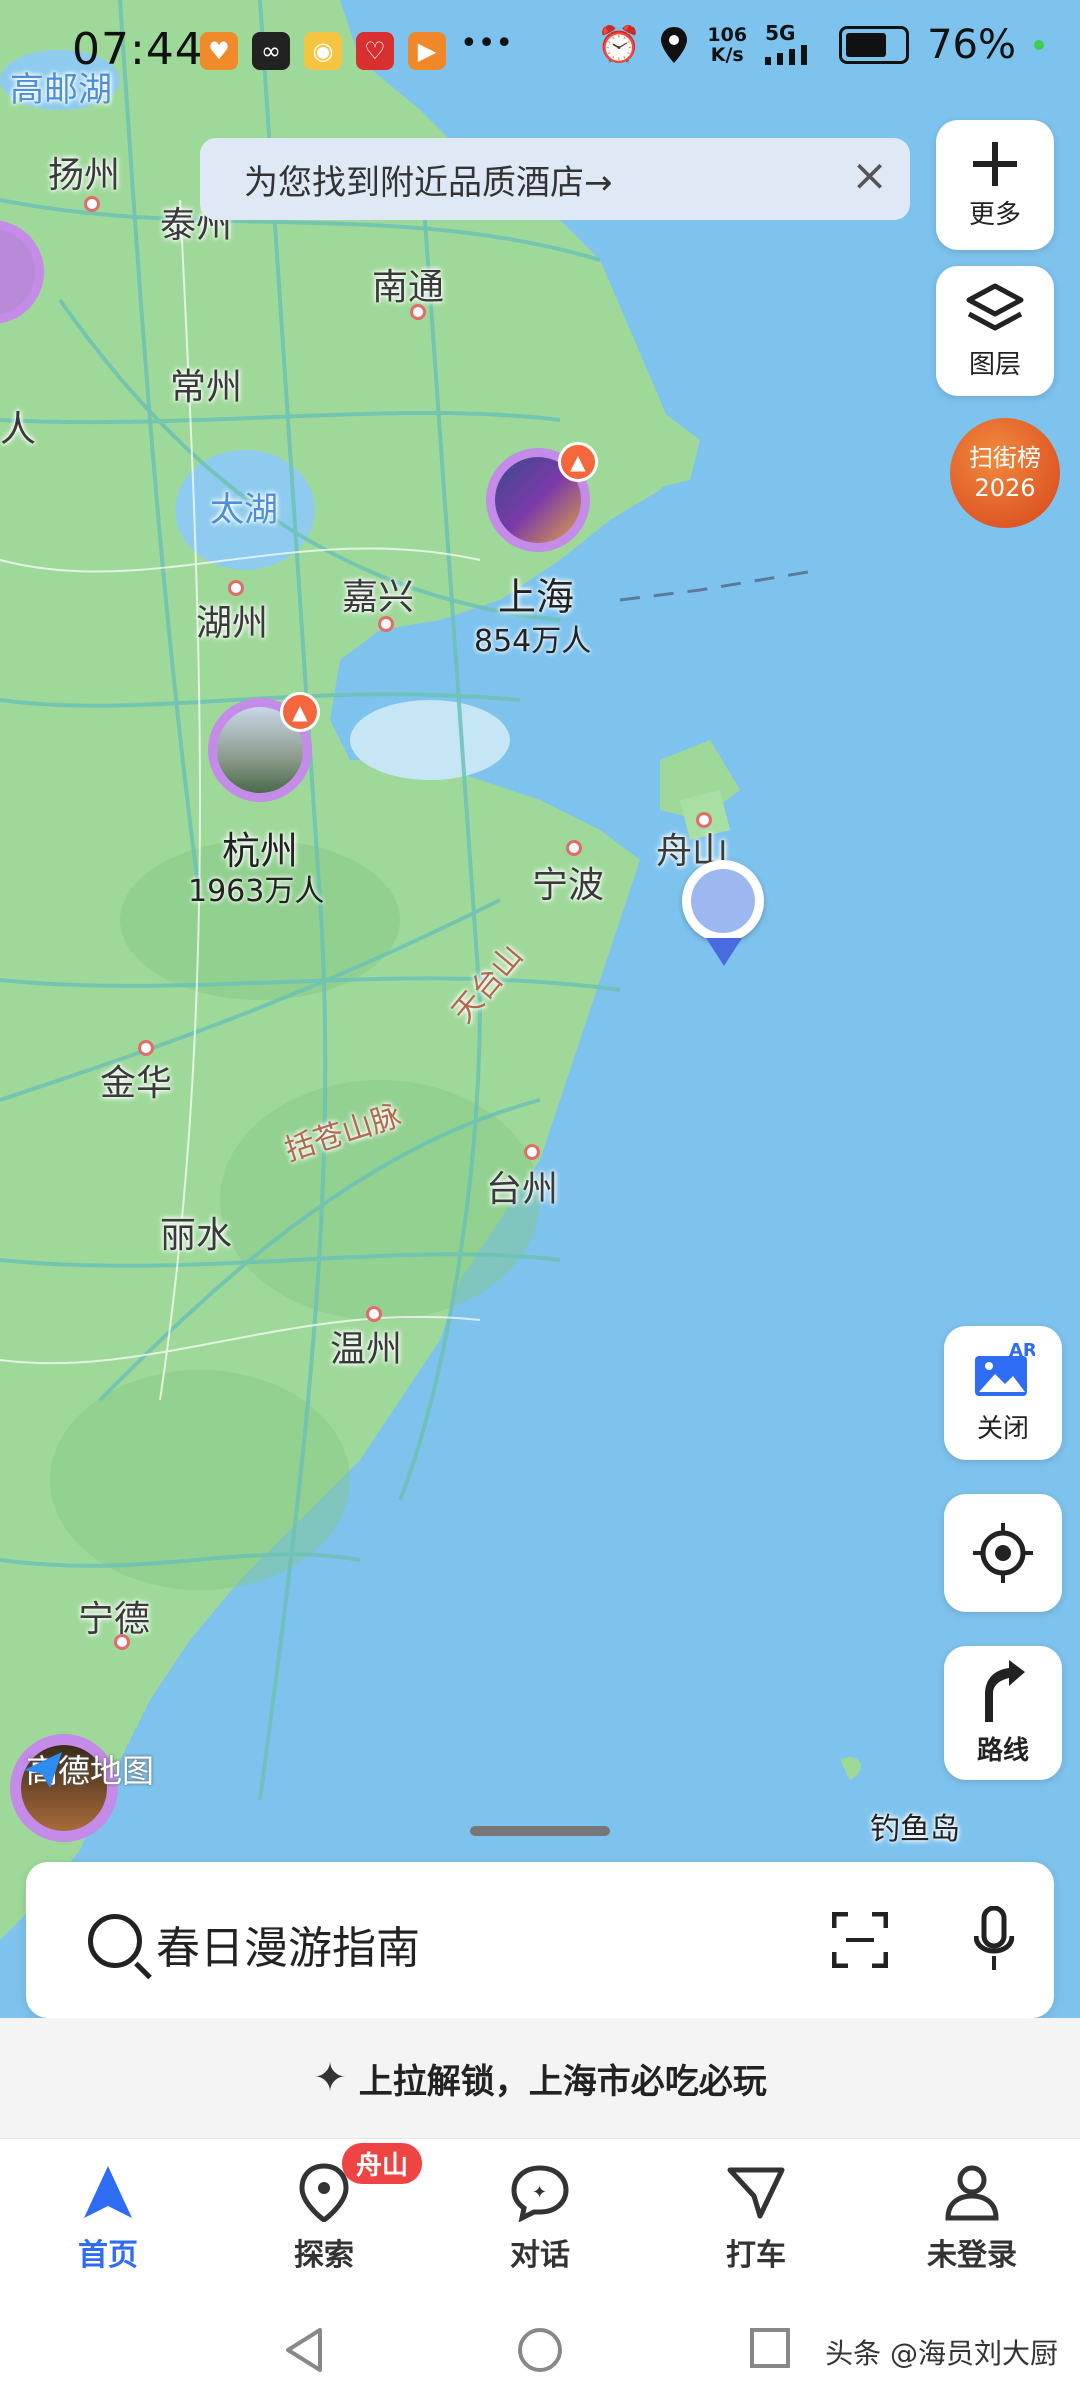 The height and width of the screenshot is (2400, 1080). I want to click on notification-icons: ♥ ∞ ◉ ♡ ▶ •••, so click(356, 48).